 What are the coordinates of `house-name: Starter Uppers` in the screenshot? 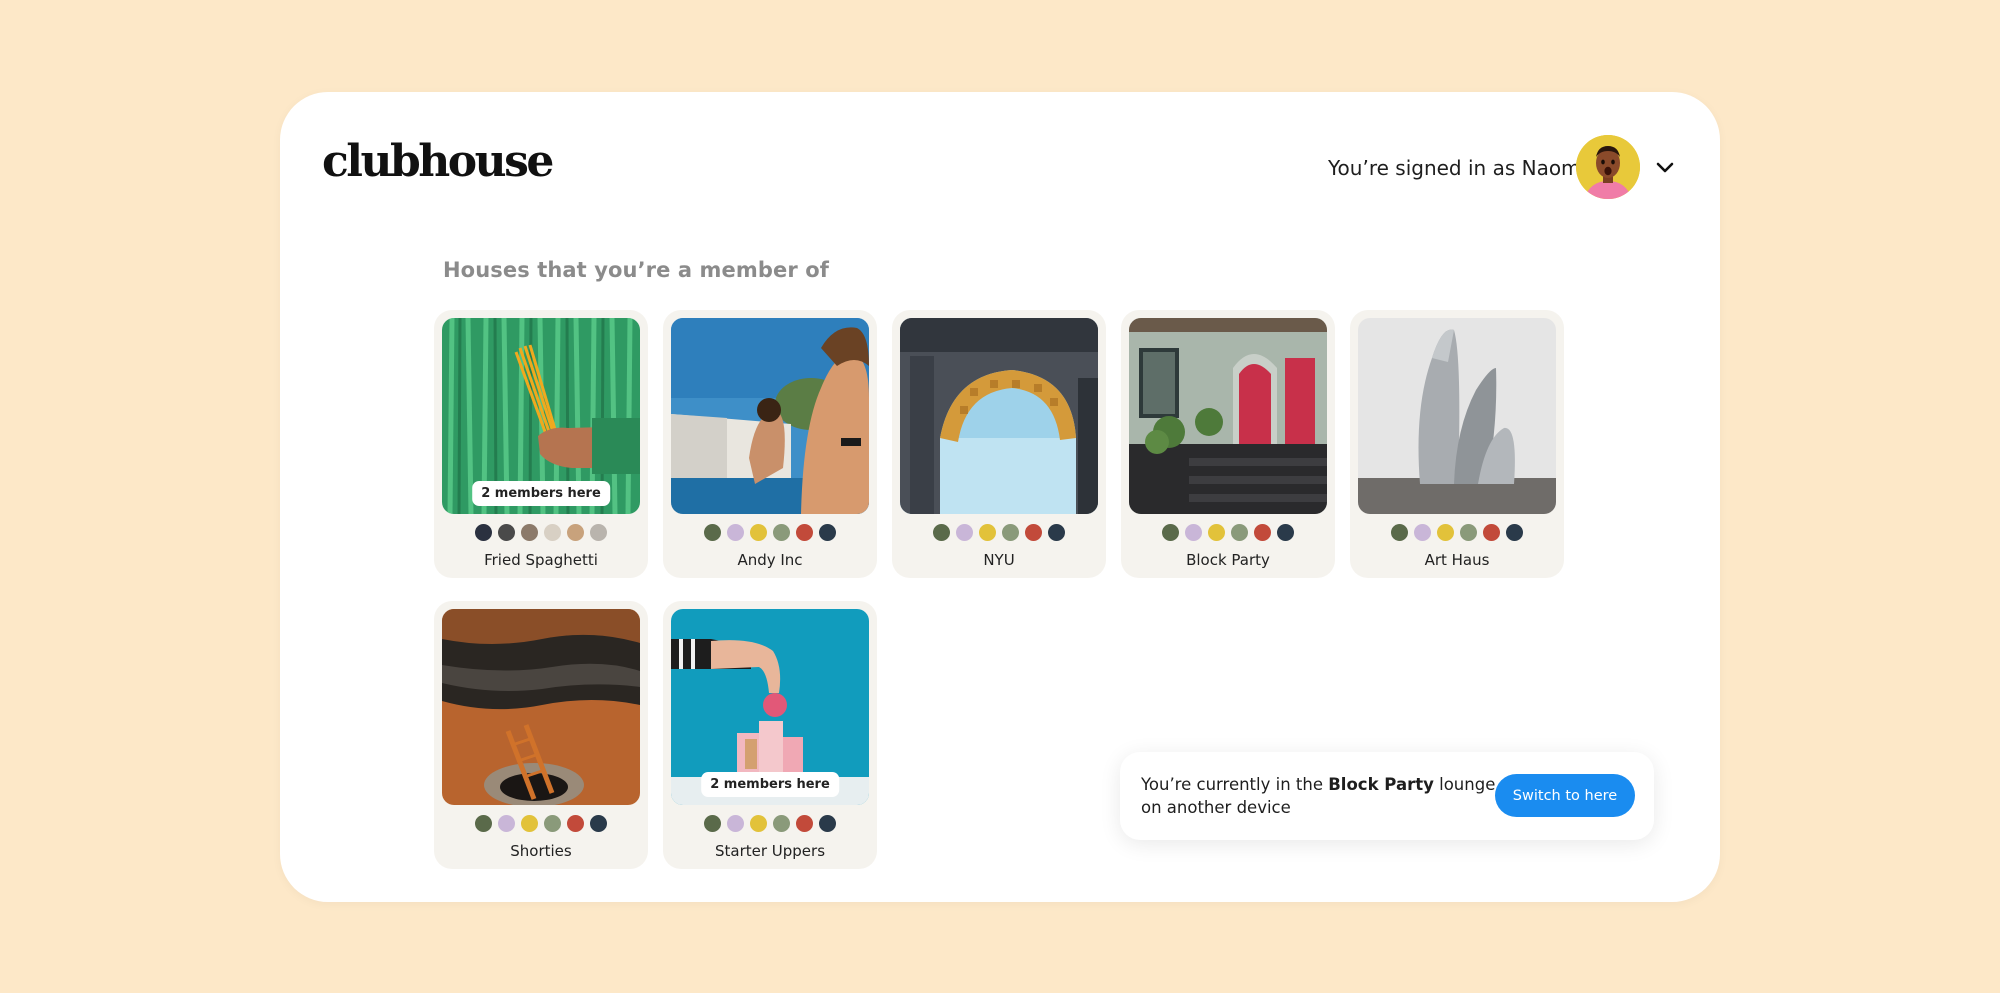 It's located at (770, 851).